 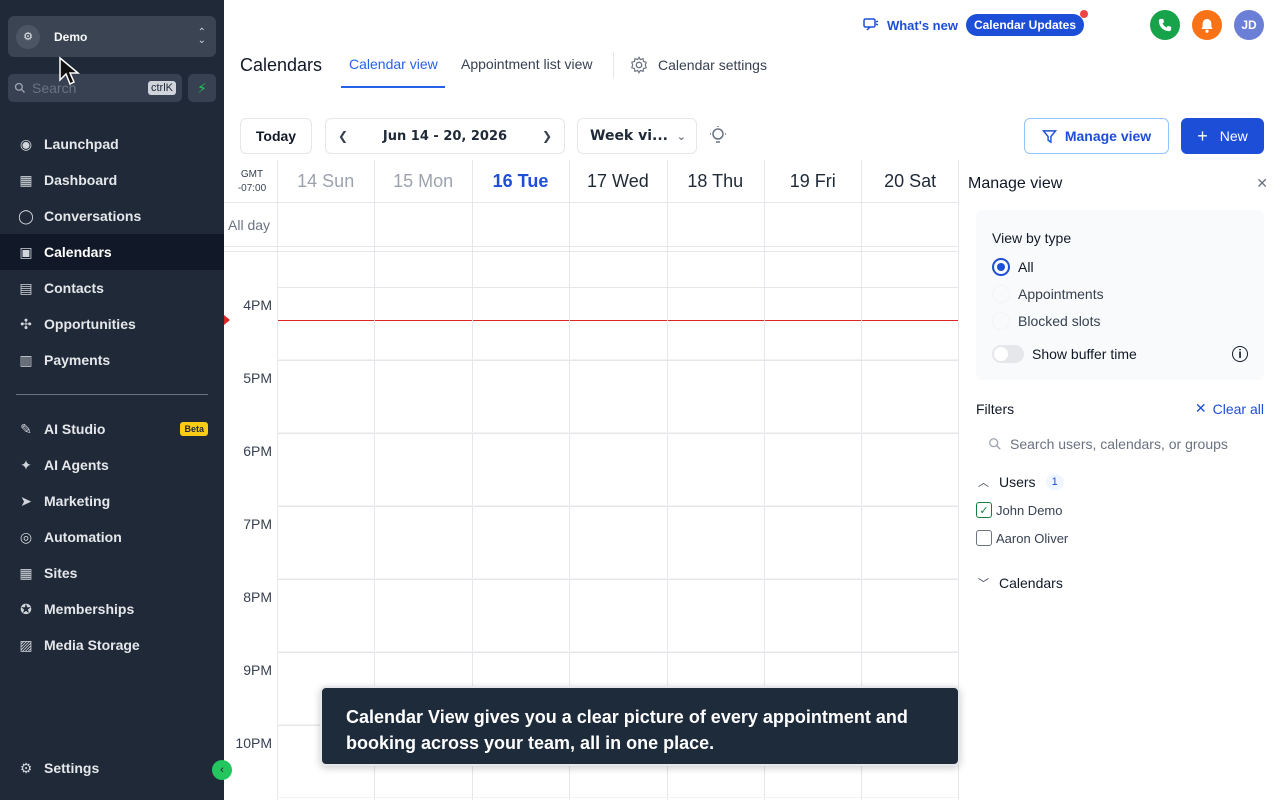 I want to click on sidebar-item-memberships: ✪ Memberships, so click(x=112, y=609).